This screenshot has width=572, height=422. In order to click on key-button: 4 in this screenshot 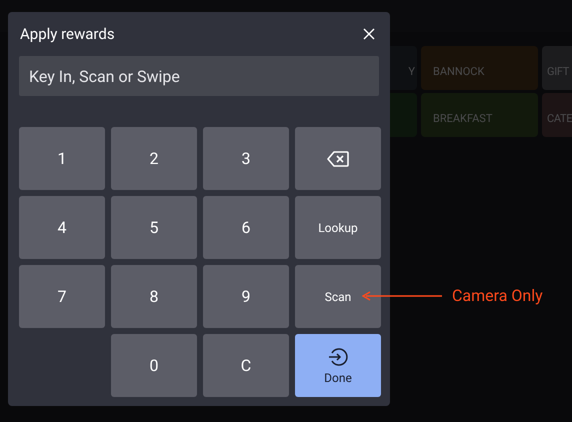, I will do `click(62, 227)`.